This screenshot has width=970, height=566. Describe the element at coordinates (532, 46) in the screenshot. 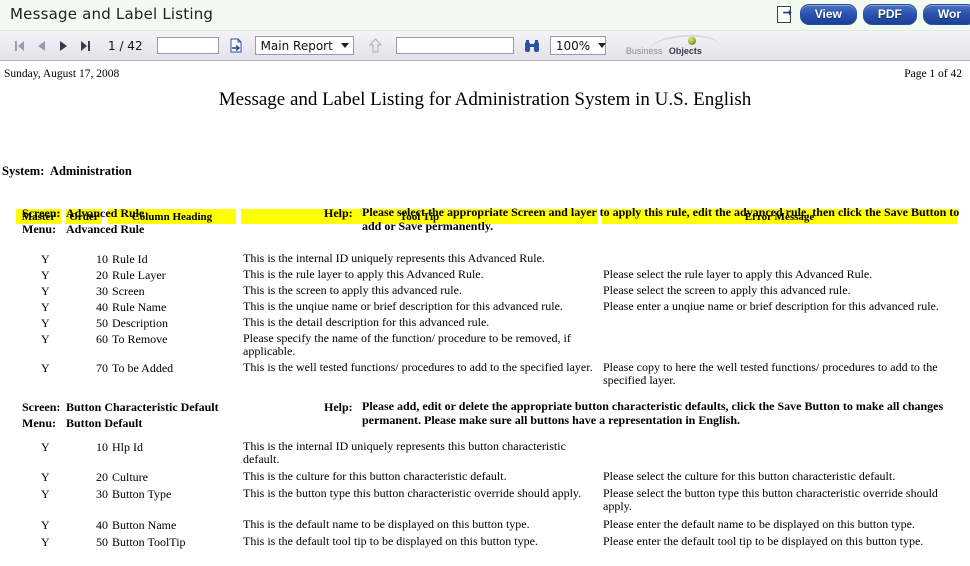

I see `binoculars-search-icon` at that location.